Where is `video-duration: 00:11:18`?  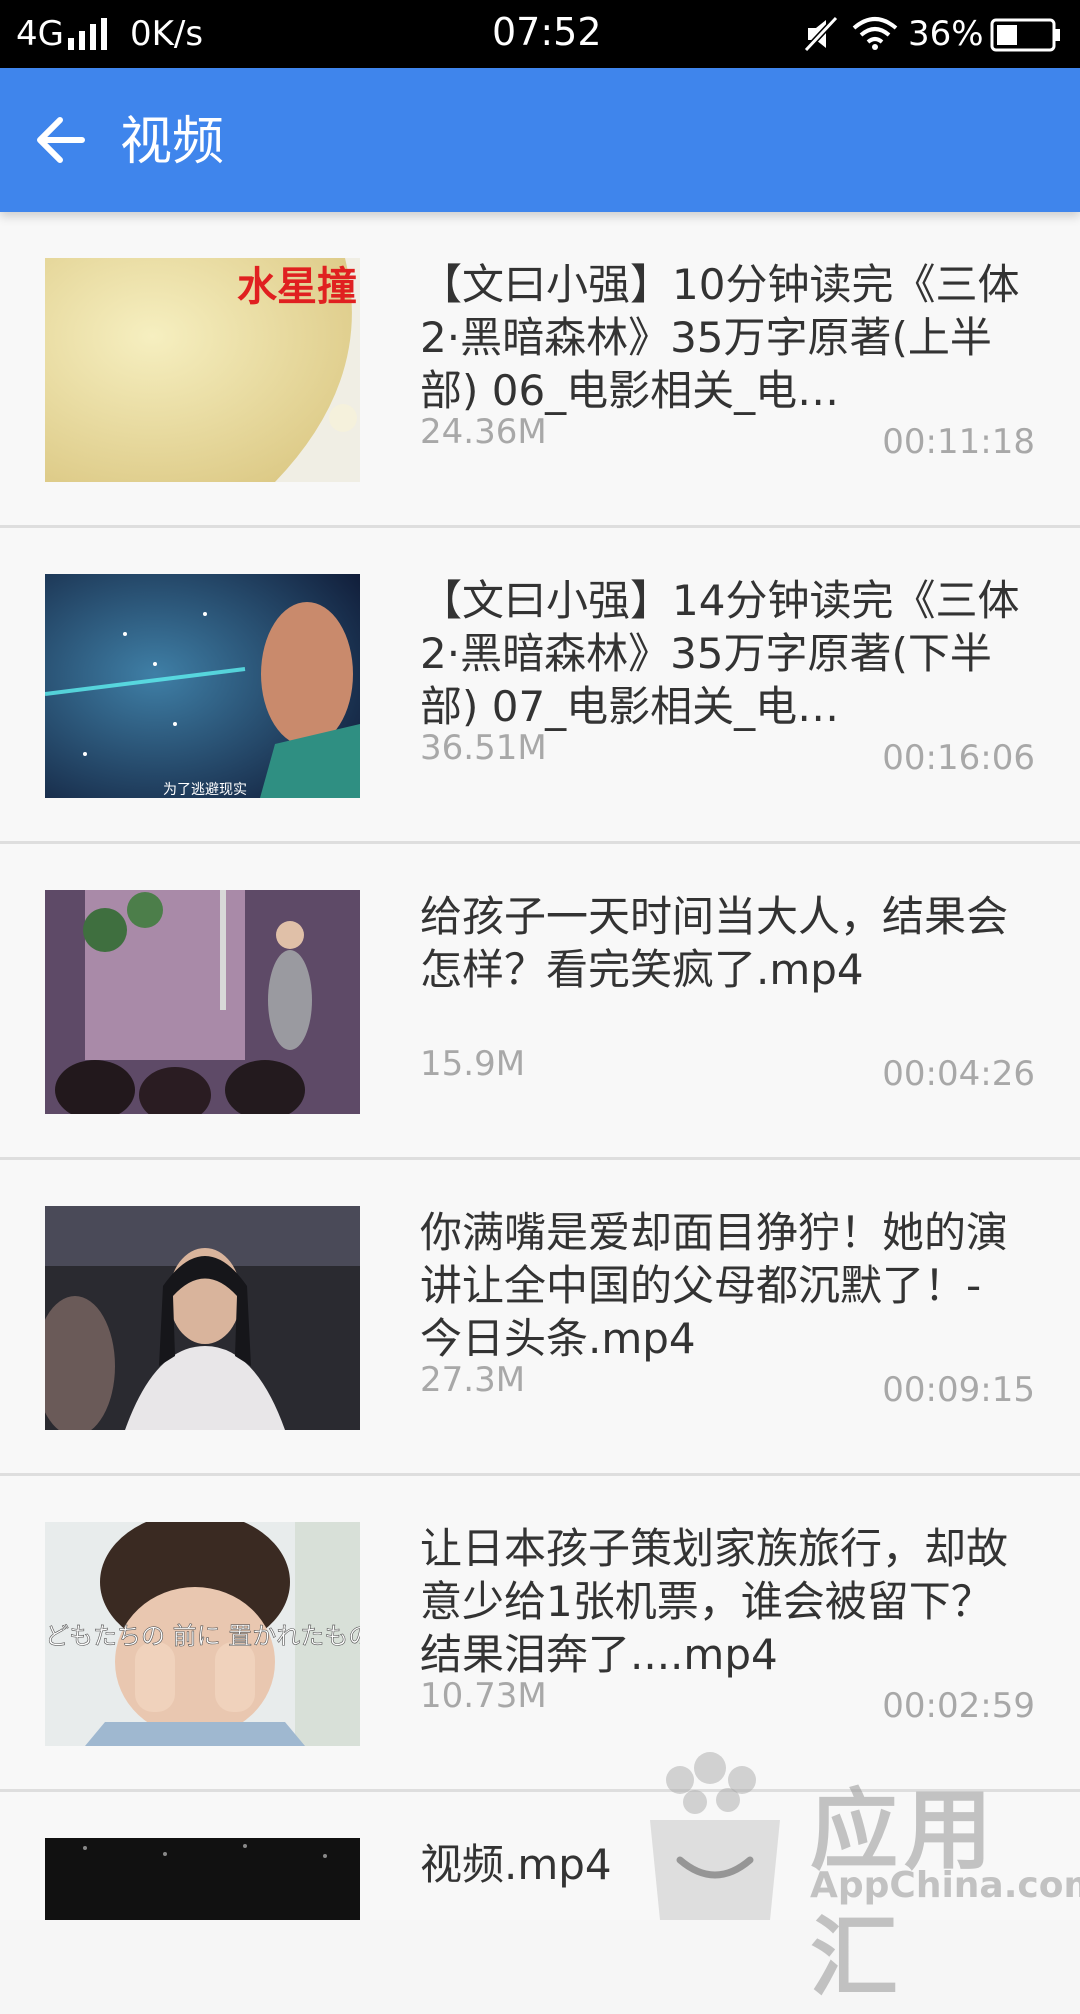 video-duration: 00:11:18 is located at coordinates (958, 442).